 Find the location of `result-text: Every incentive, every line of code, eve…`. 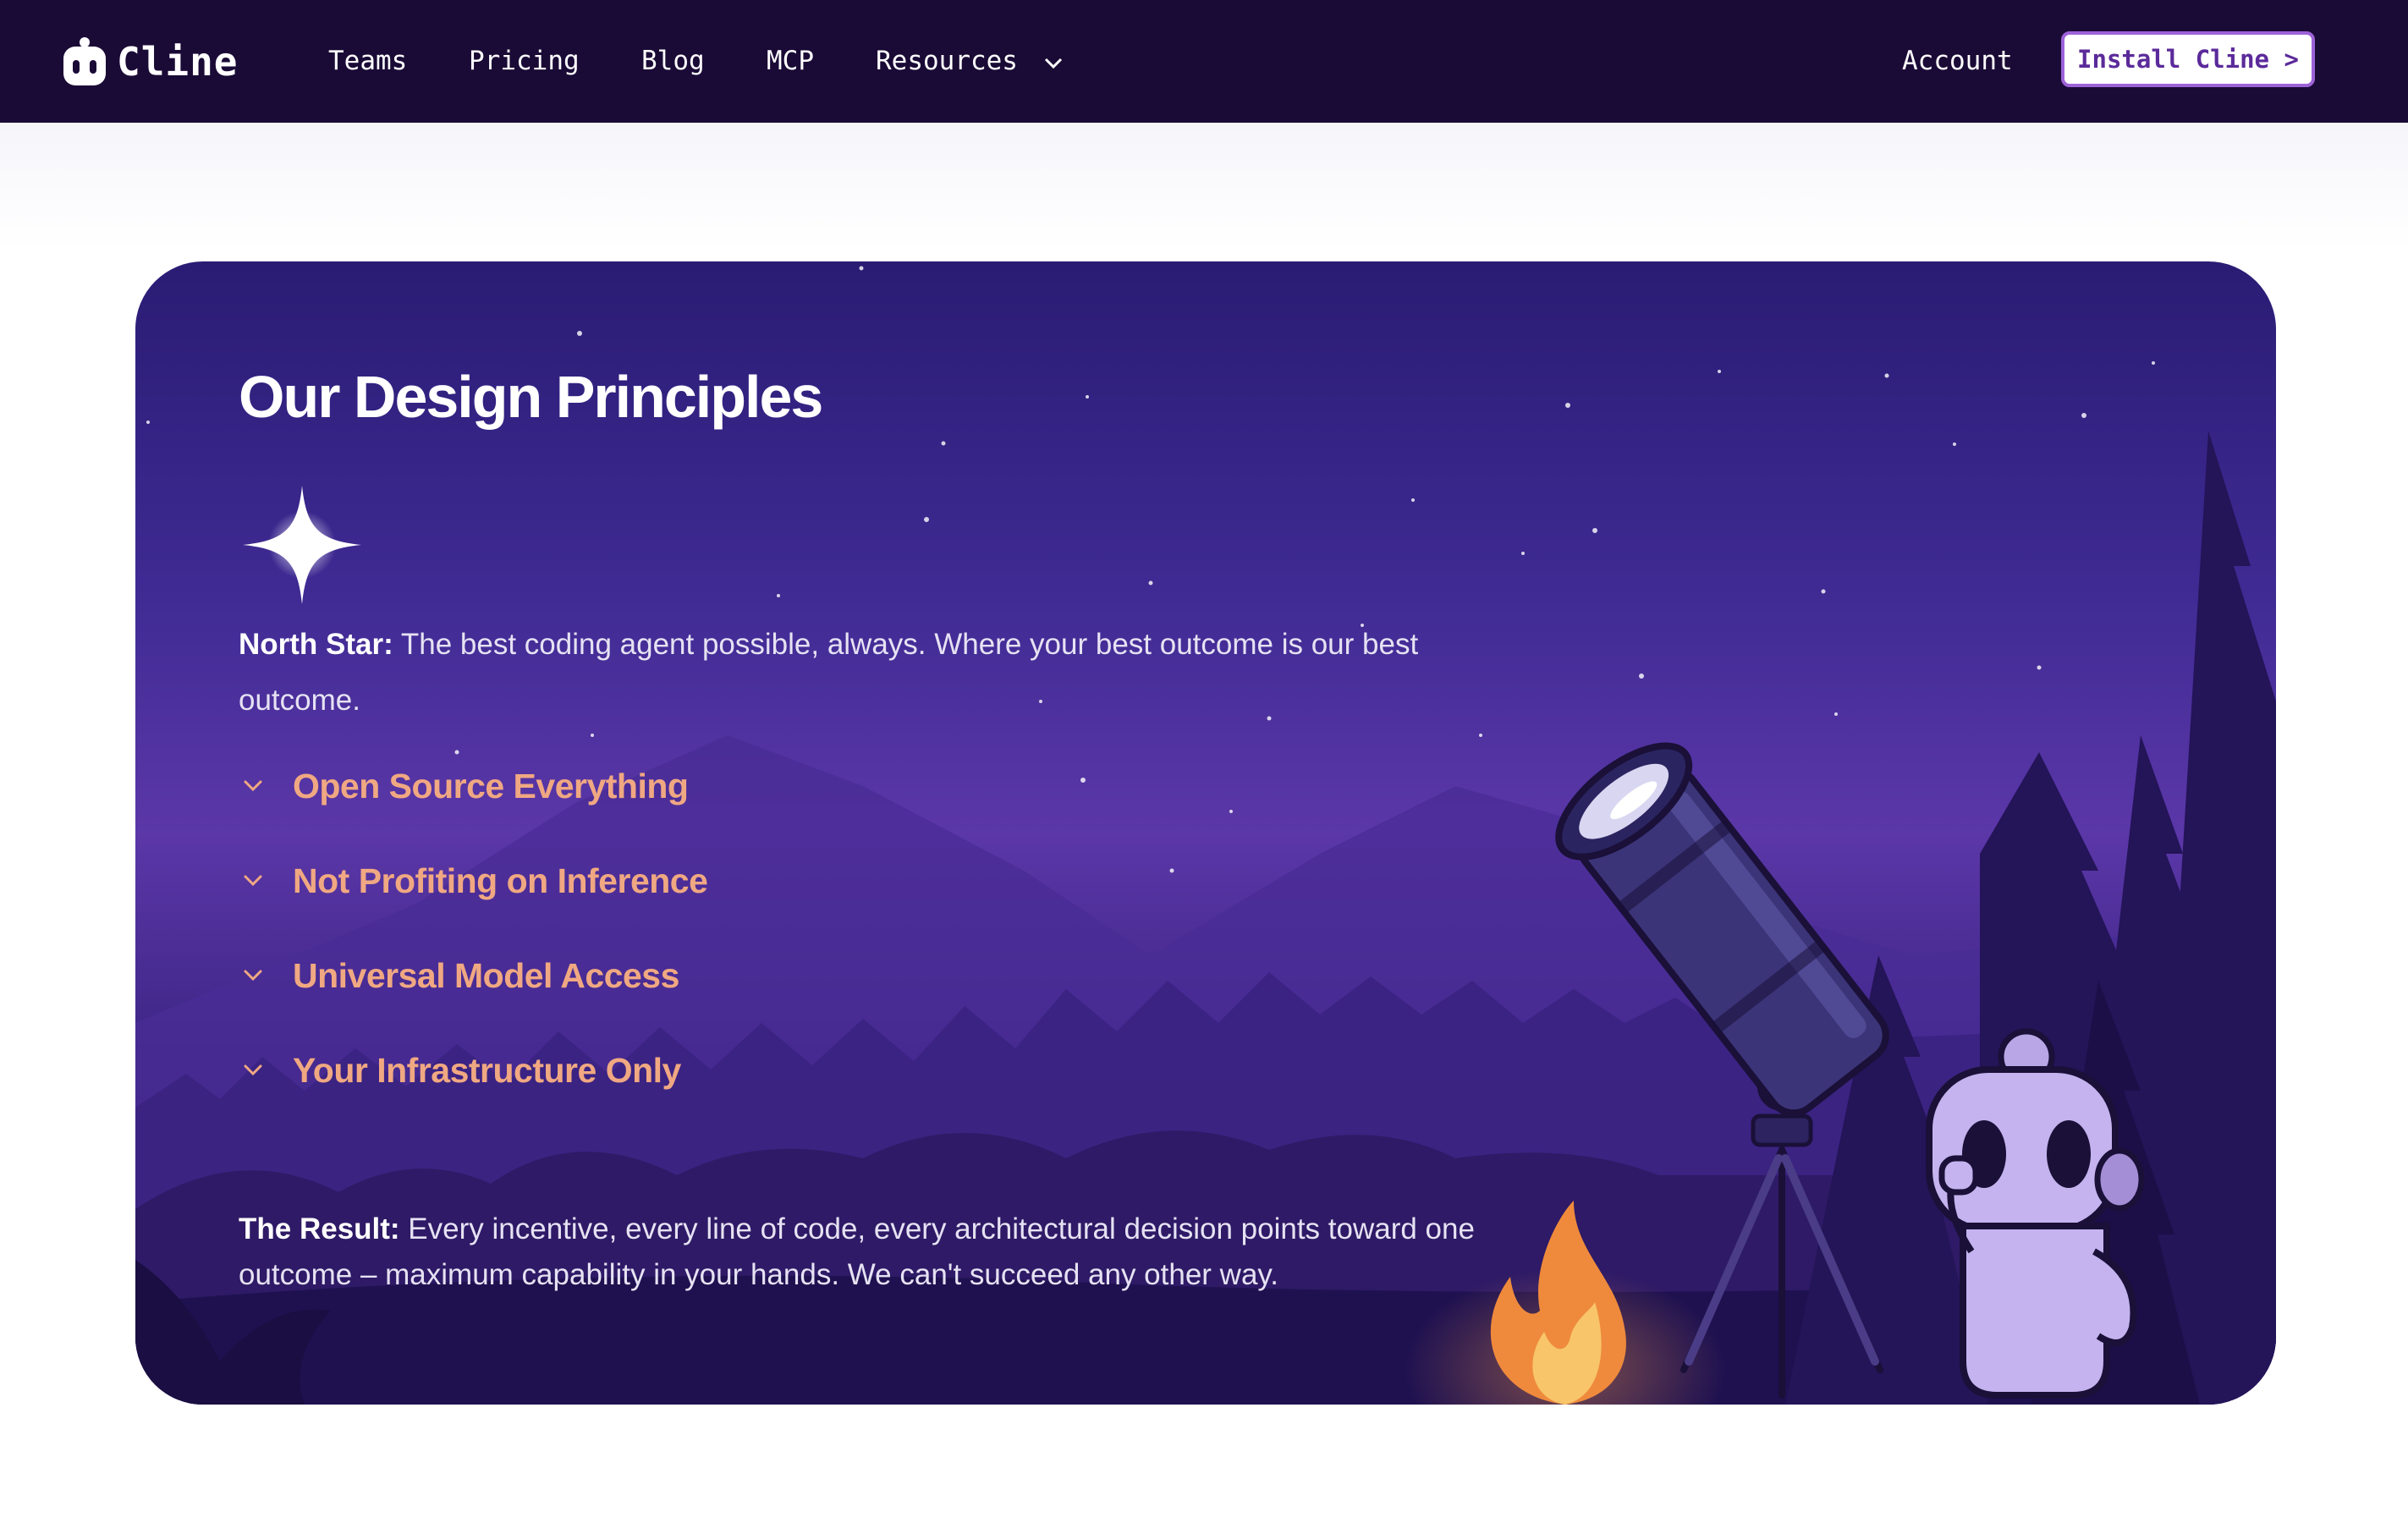

result-text: Every incentive, every line of code, eve… is located at coordinates (857, 1252).